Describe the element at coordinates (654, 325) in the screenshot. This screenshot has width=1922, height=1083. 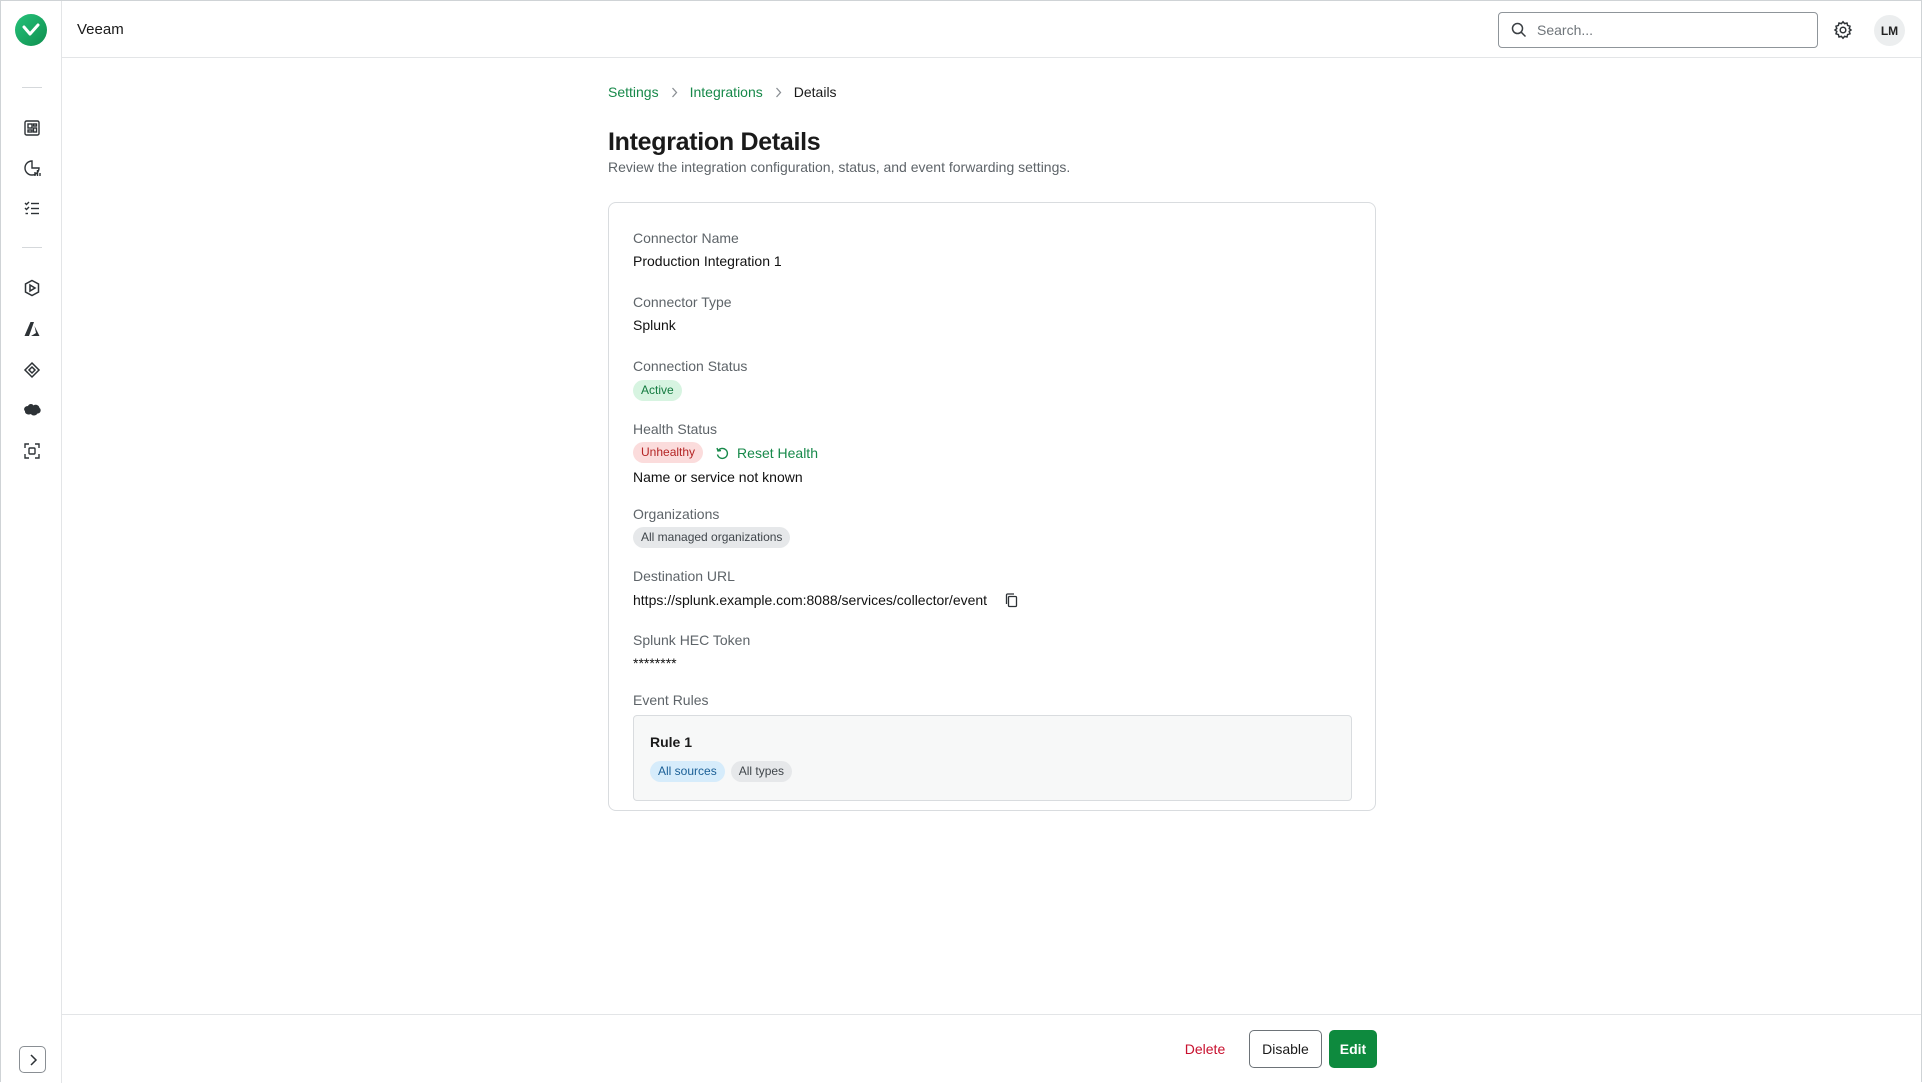
I see `connector-type-value: Splunk` at that location.